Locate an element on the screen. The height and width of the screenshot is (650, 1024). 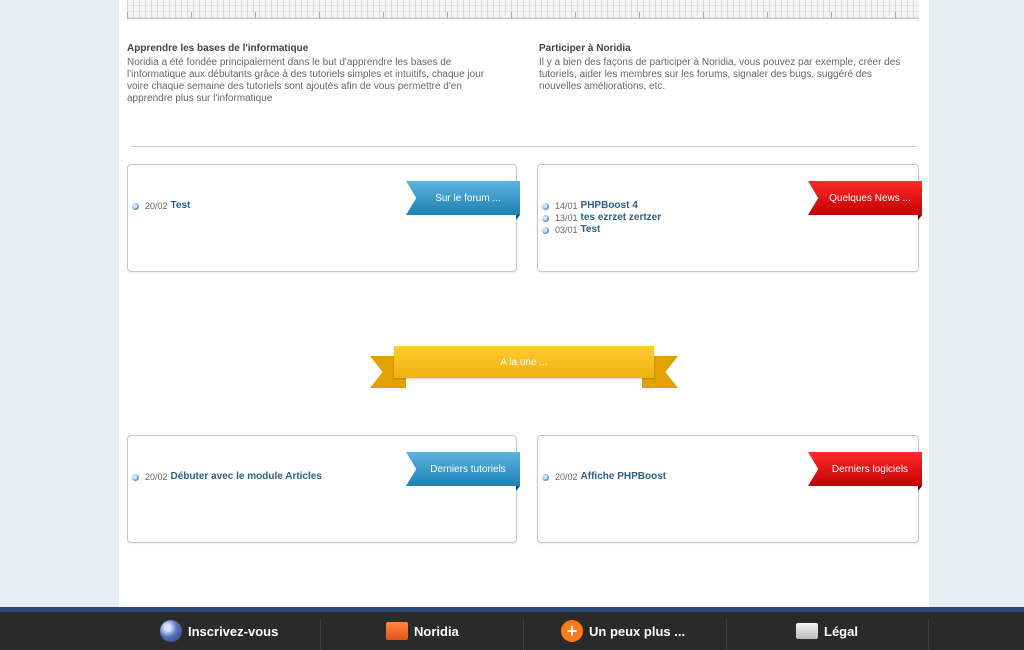
list-item: 20/02 Débuter avec le module Articles is located at coordinates (227, 477).